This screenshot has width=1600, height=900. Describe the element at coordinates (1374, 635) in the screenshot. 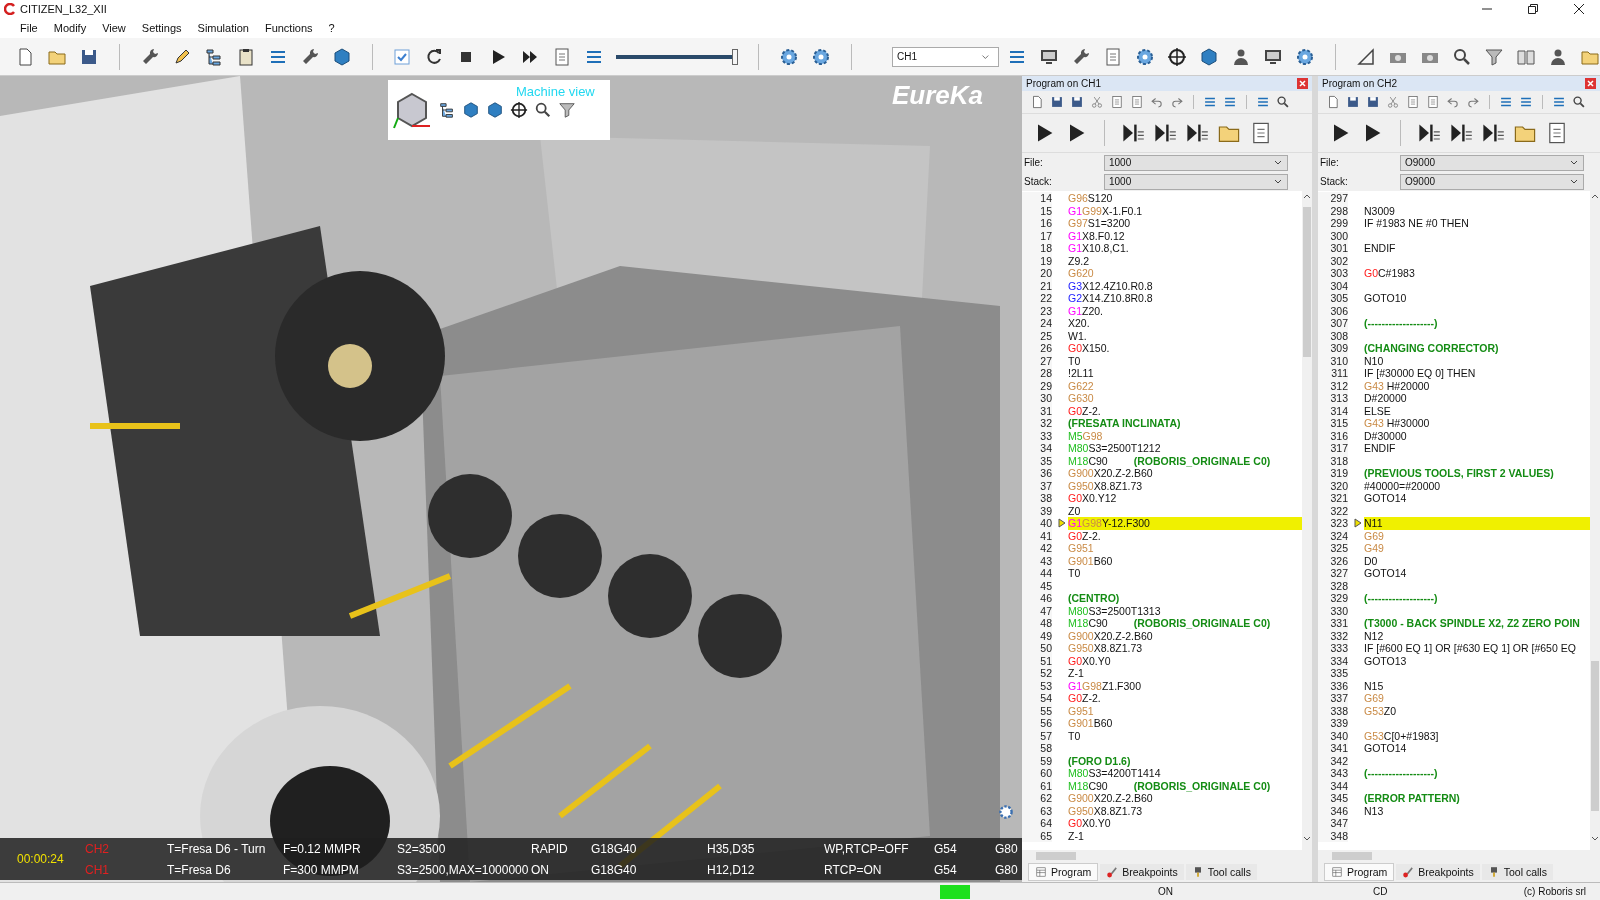

I see `code-line: N12` at that location.